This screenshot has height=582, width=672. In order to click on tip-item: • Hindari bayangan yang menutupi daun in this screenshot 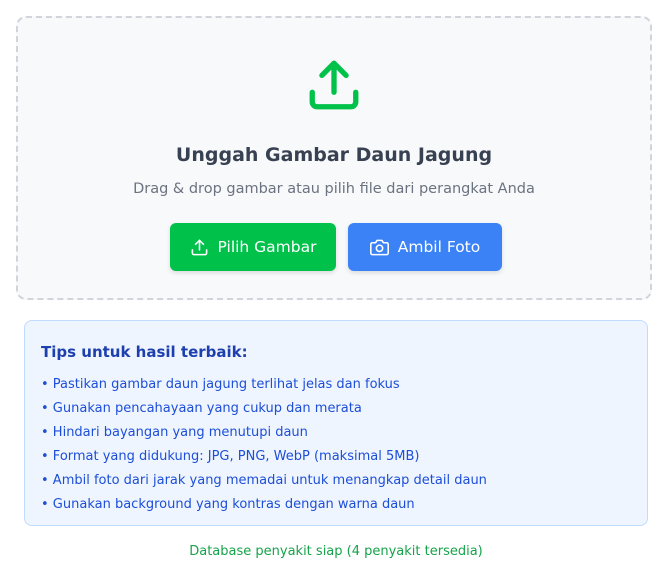, I will do `click(174, 432)`.